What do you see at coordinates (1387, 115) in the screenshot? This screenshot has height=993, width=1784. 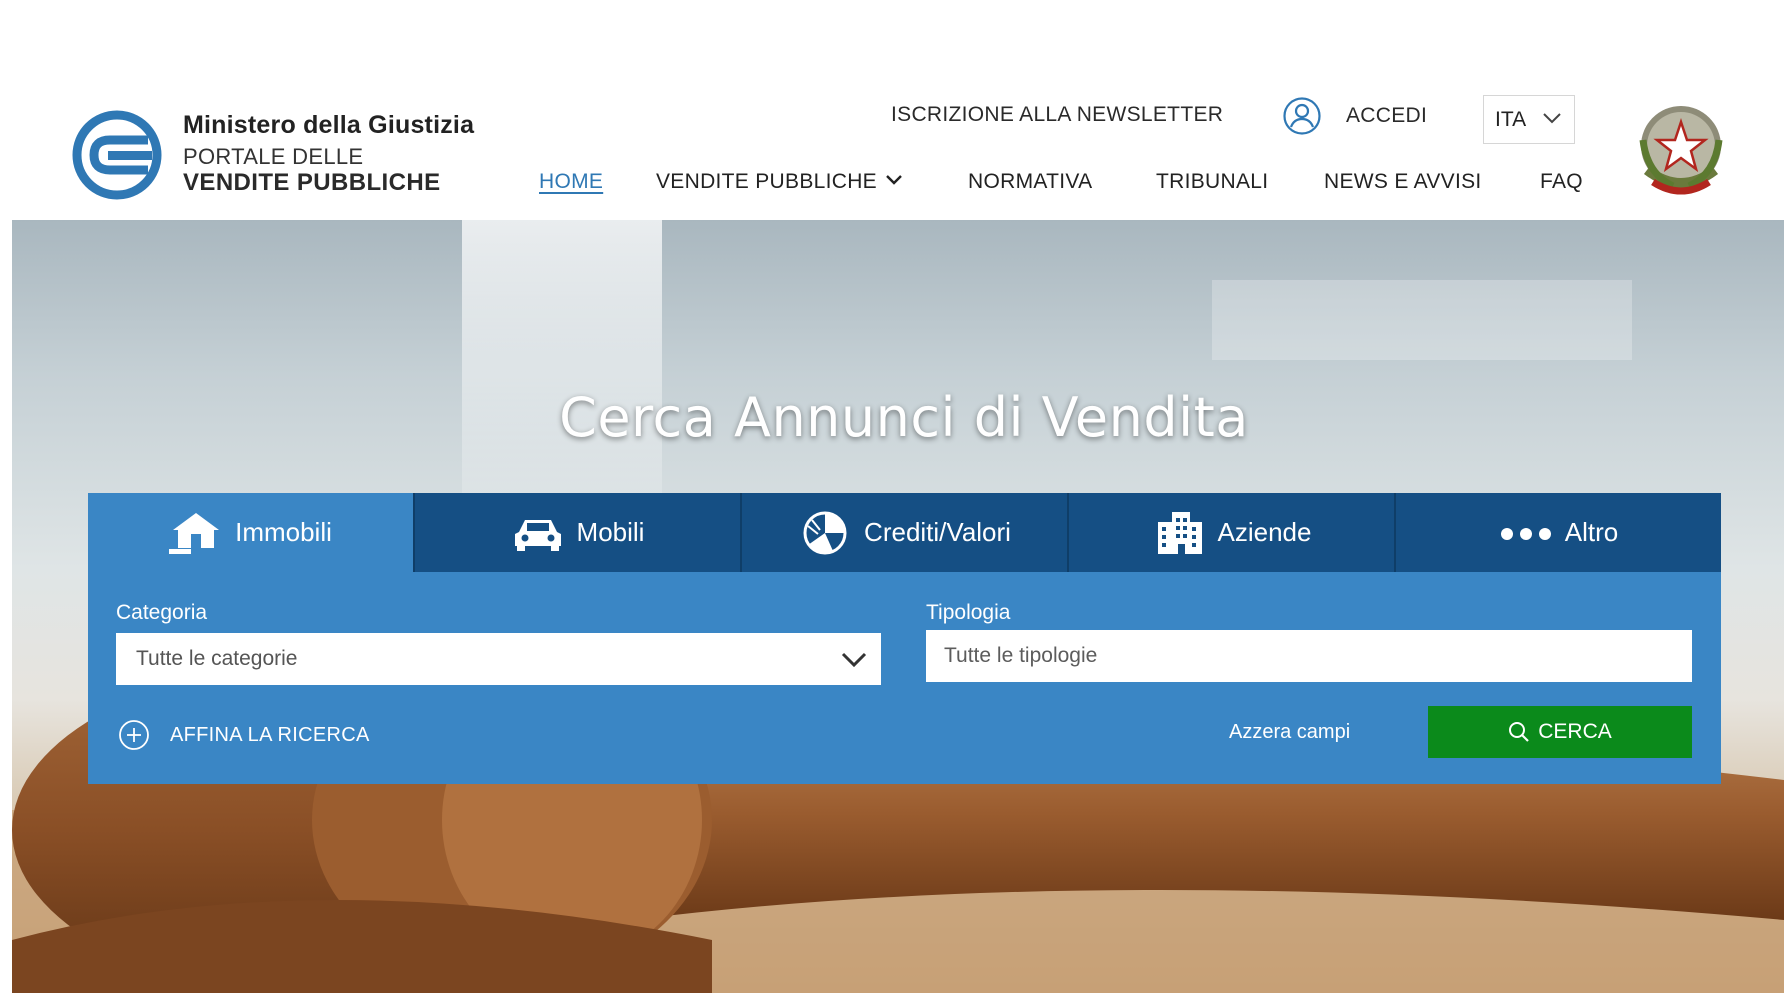 I see `accedi-label: ACCEDI` at bounding box center [1387, 115].